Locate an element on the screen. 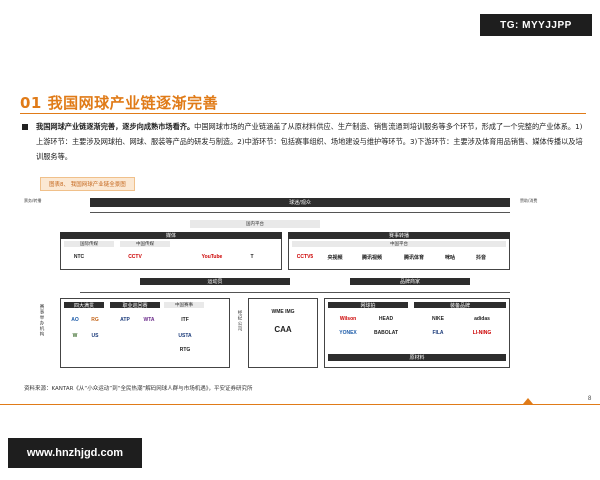 This screenshot has width=600, height=480. grand-slams: 四大满贯 is located at coordinates (84, 305).